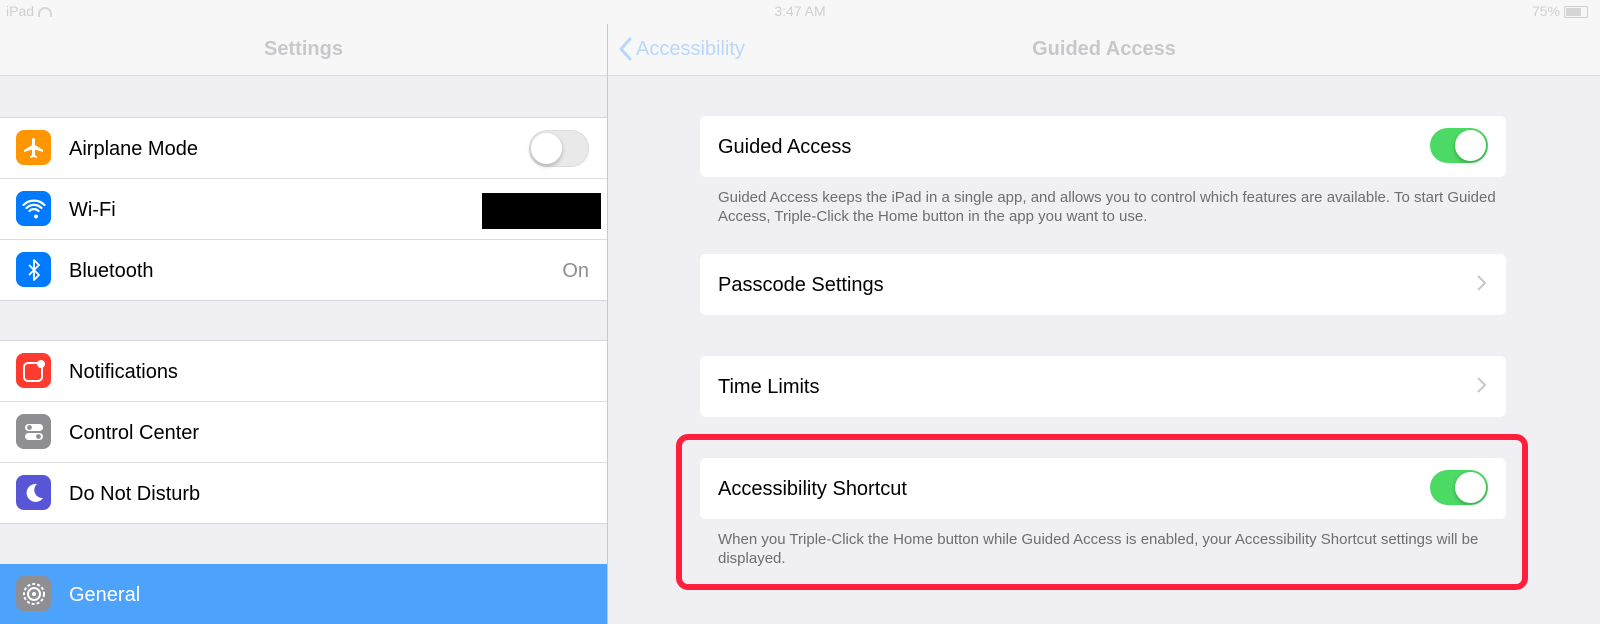 Image resolution: width=1600 pixels, height=624 pixels. I want to click on time-limits-label: Time Limits, so click(769, 387).